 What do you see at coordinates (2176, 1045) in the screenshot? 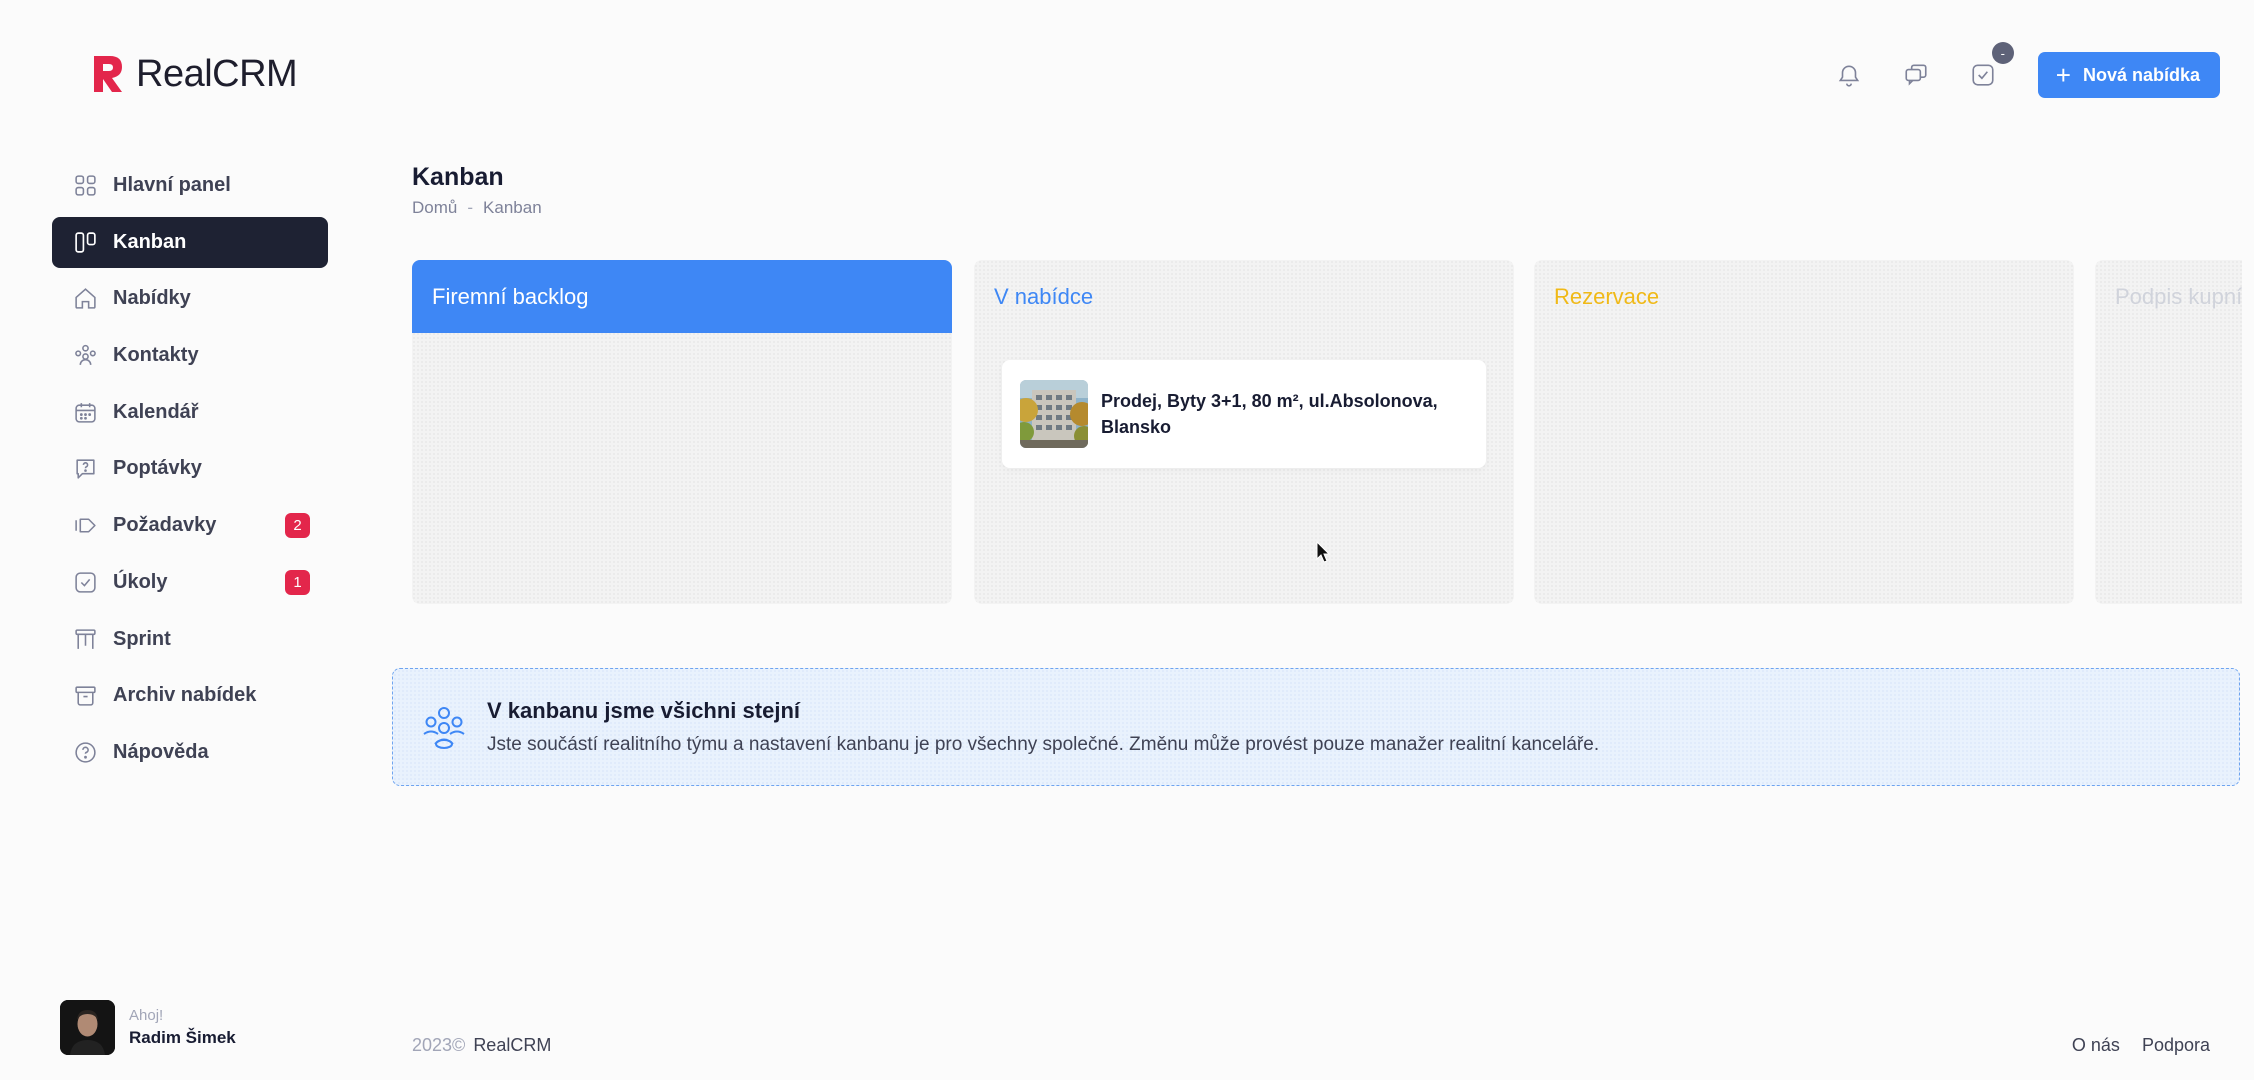
I see `footer-link-support: Podpora` at bounding box center [2176, 1045].